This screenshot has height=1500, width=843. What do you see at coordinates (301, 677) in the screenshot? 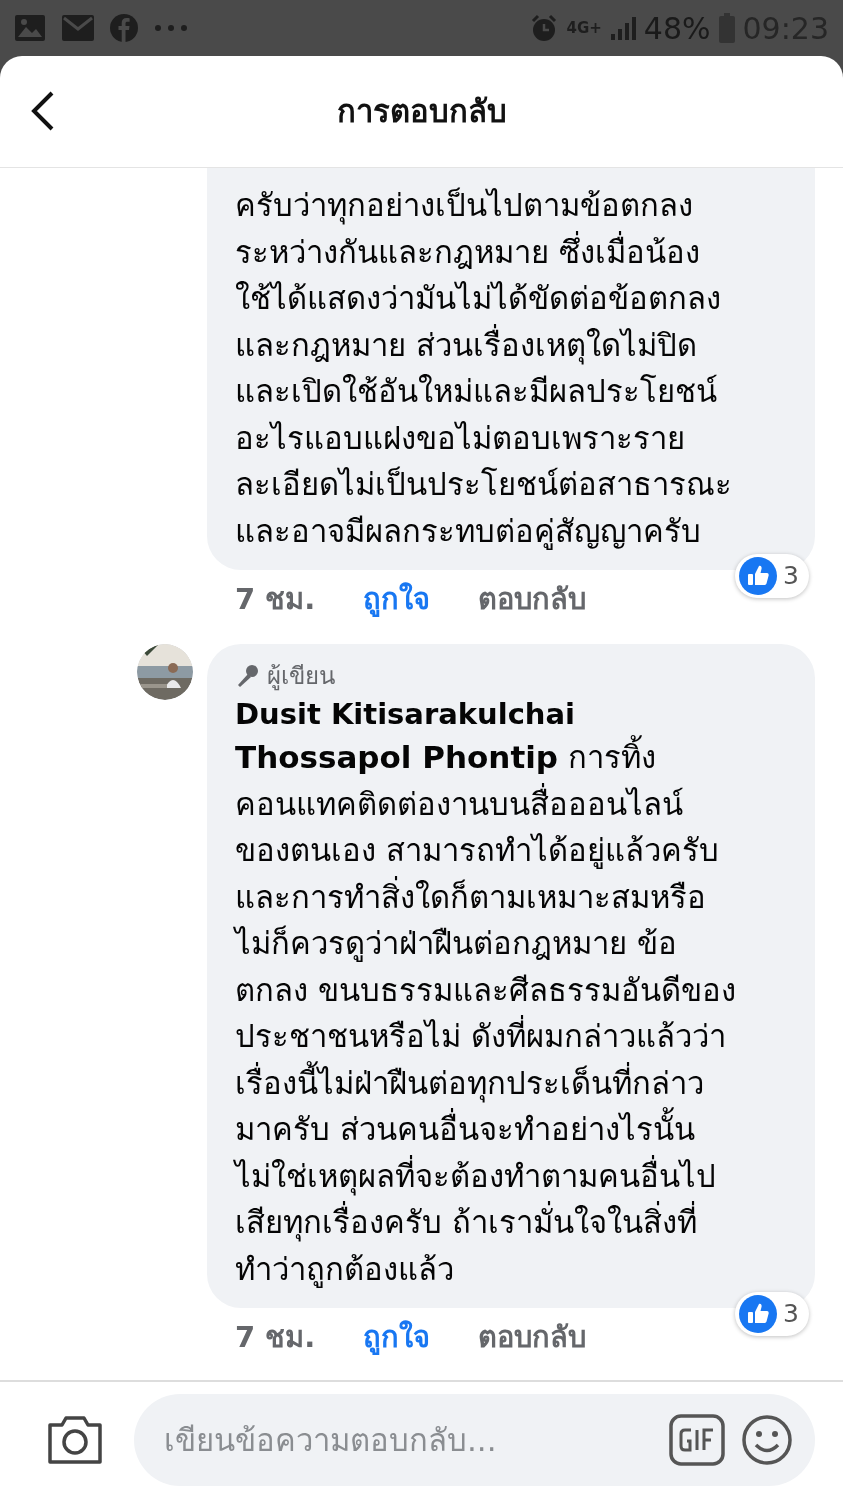
I see `author-label: ผู้เขียน` at bounding box center [301, 677].